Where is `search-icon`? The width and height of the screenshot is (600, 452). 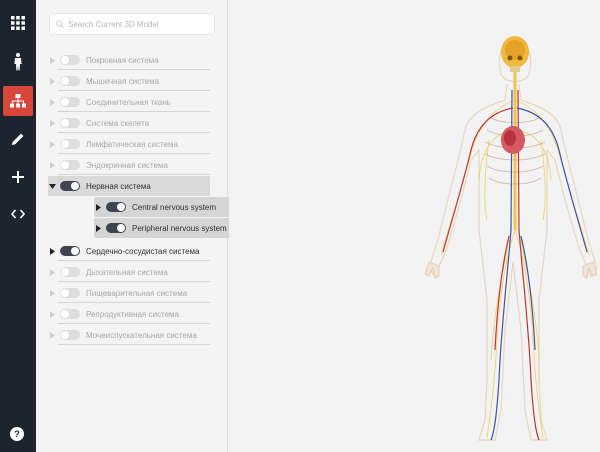
search-icon is located at coordinates (60, 24).